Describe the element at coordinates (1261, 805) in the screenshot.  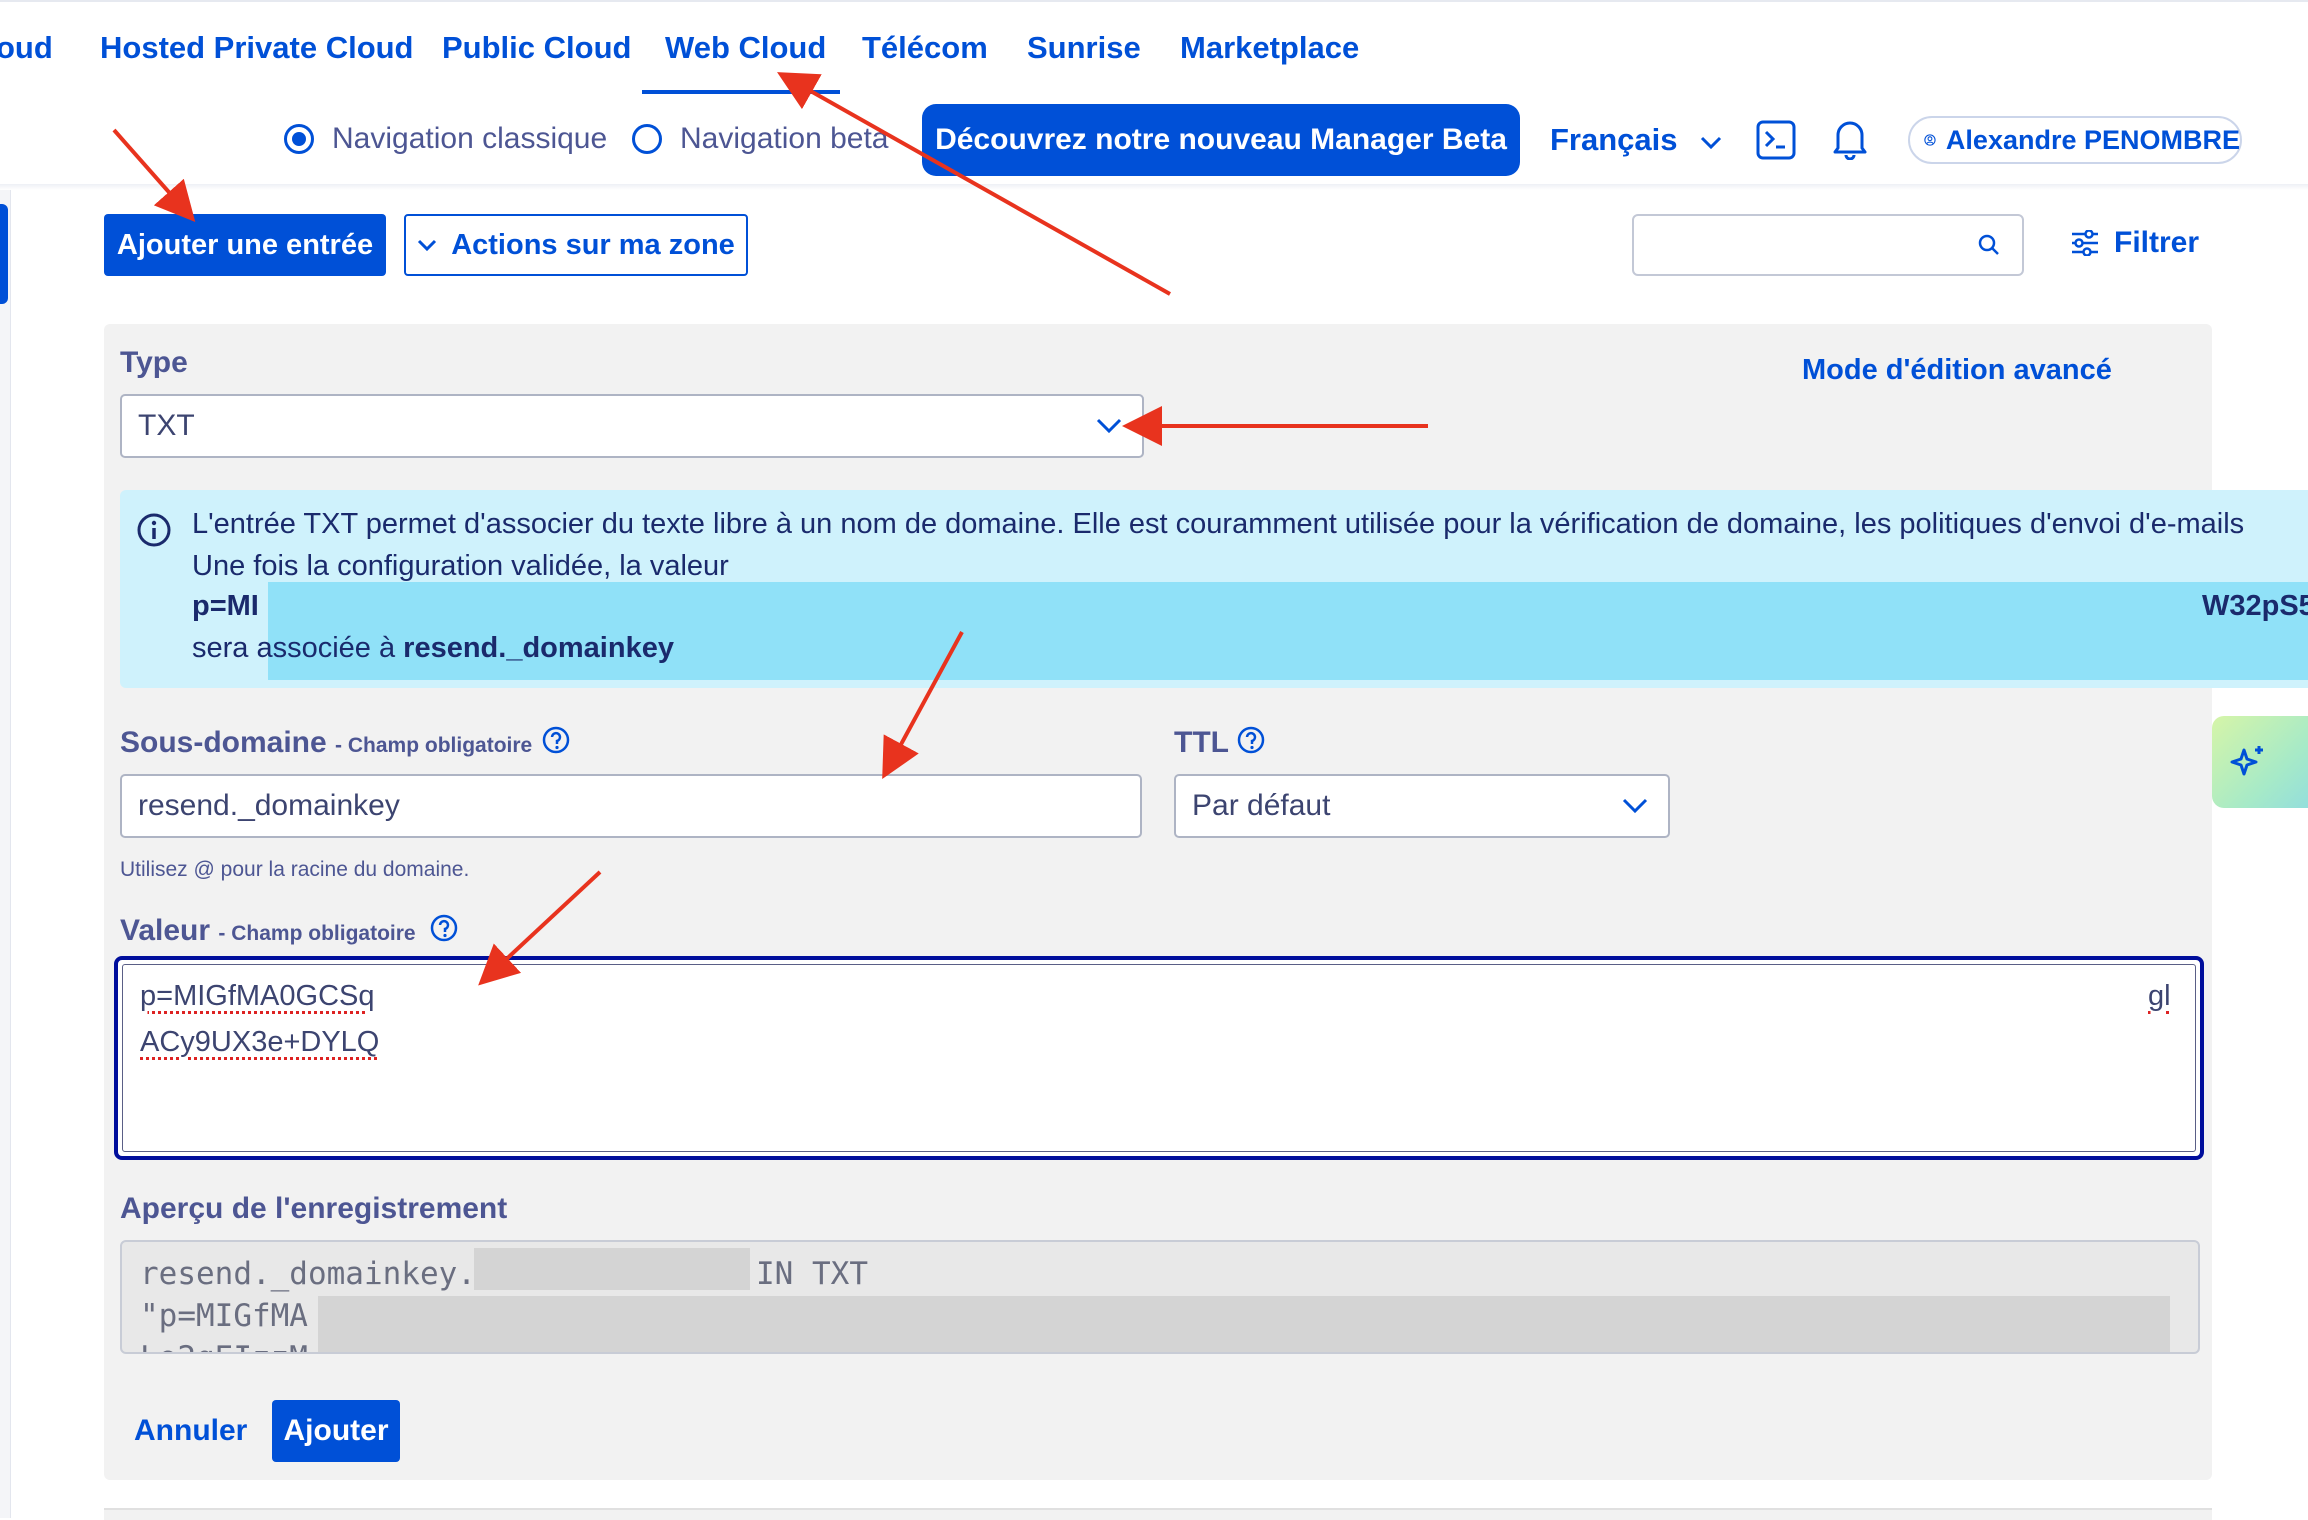
I see `ttl-select-value: Par défaut` at that location.